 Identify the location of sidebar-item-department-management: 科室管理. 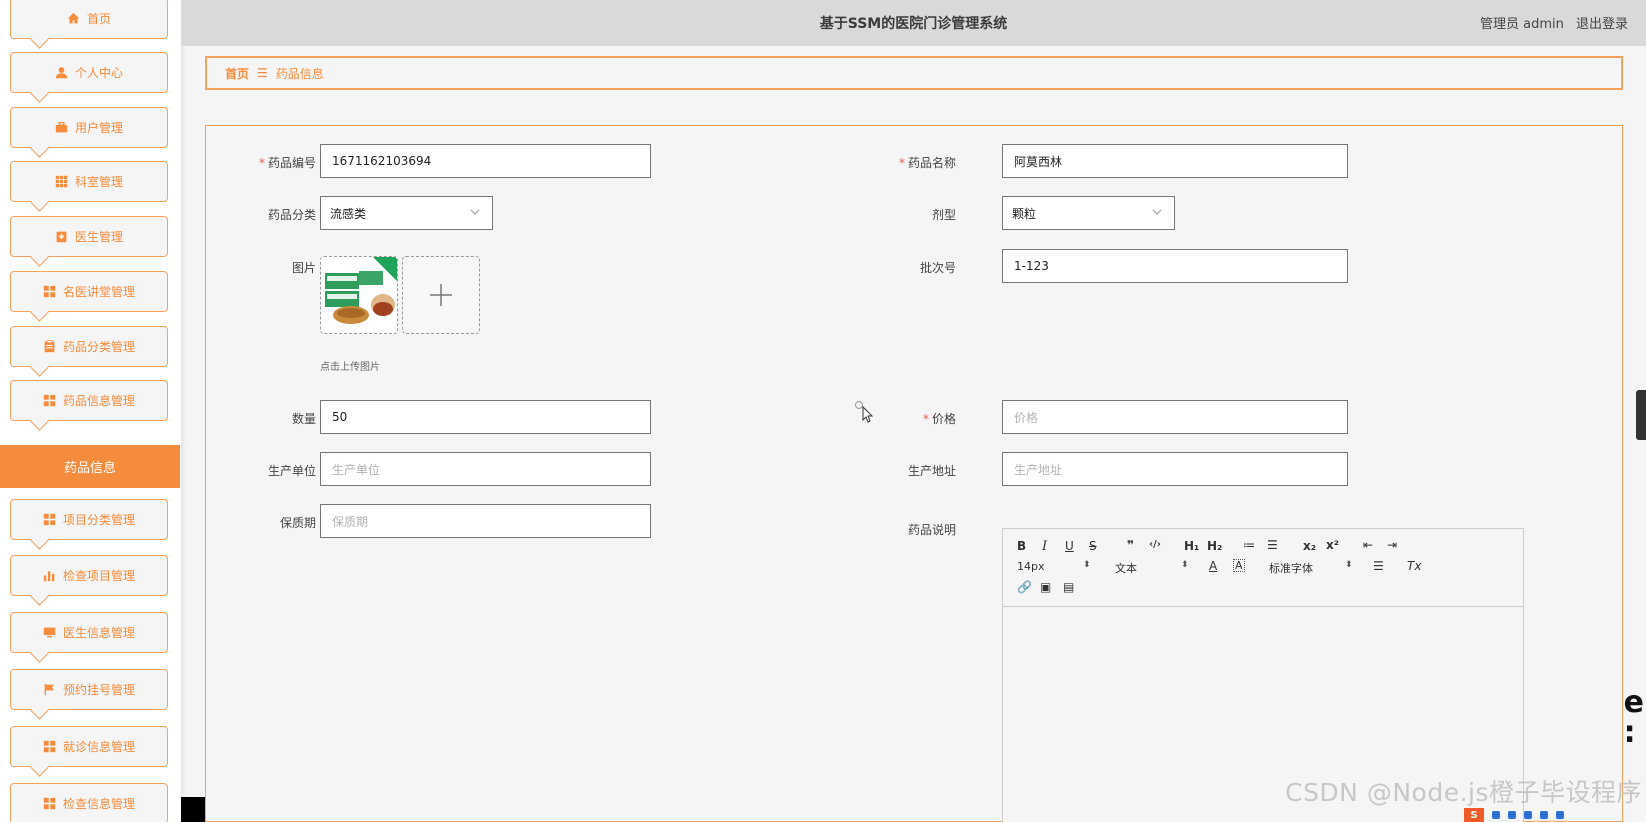
(89, 181).